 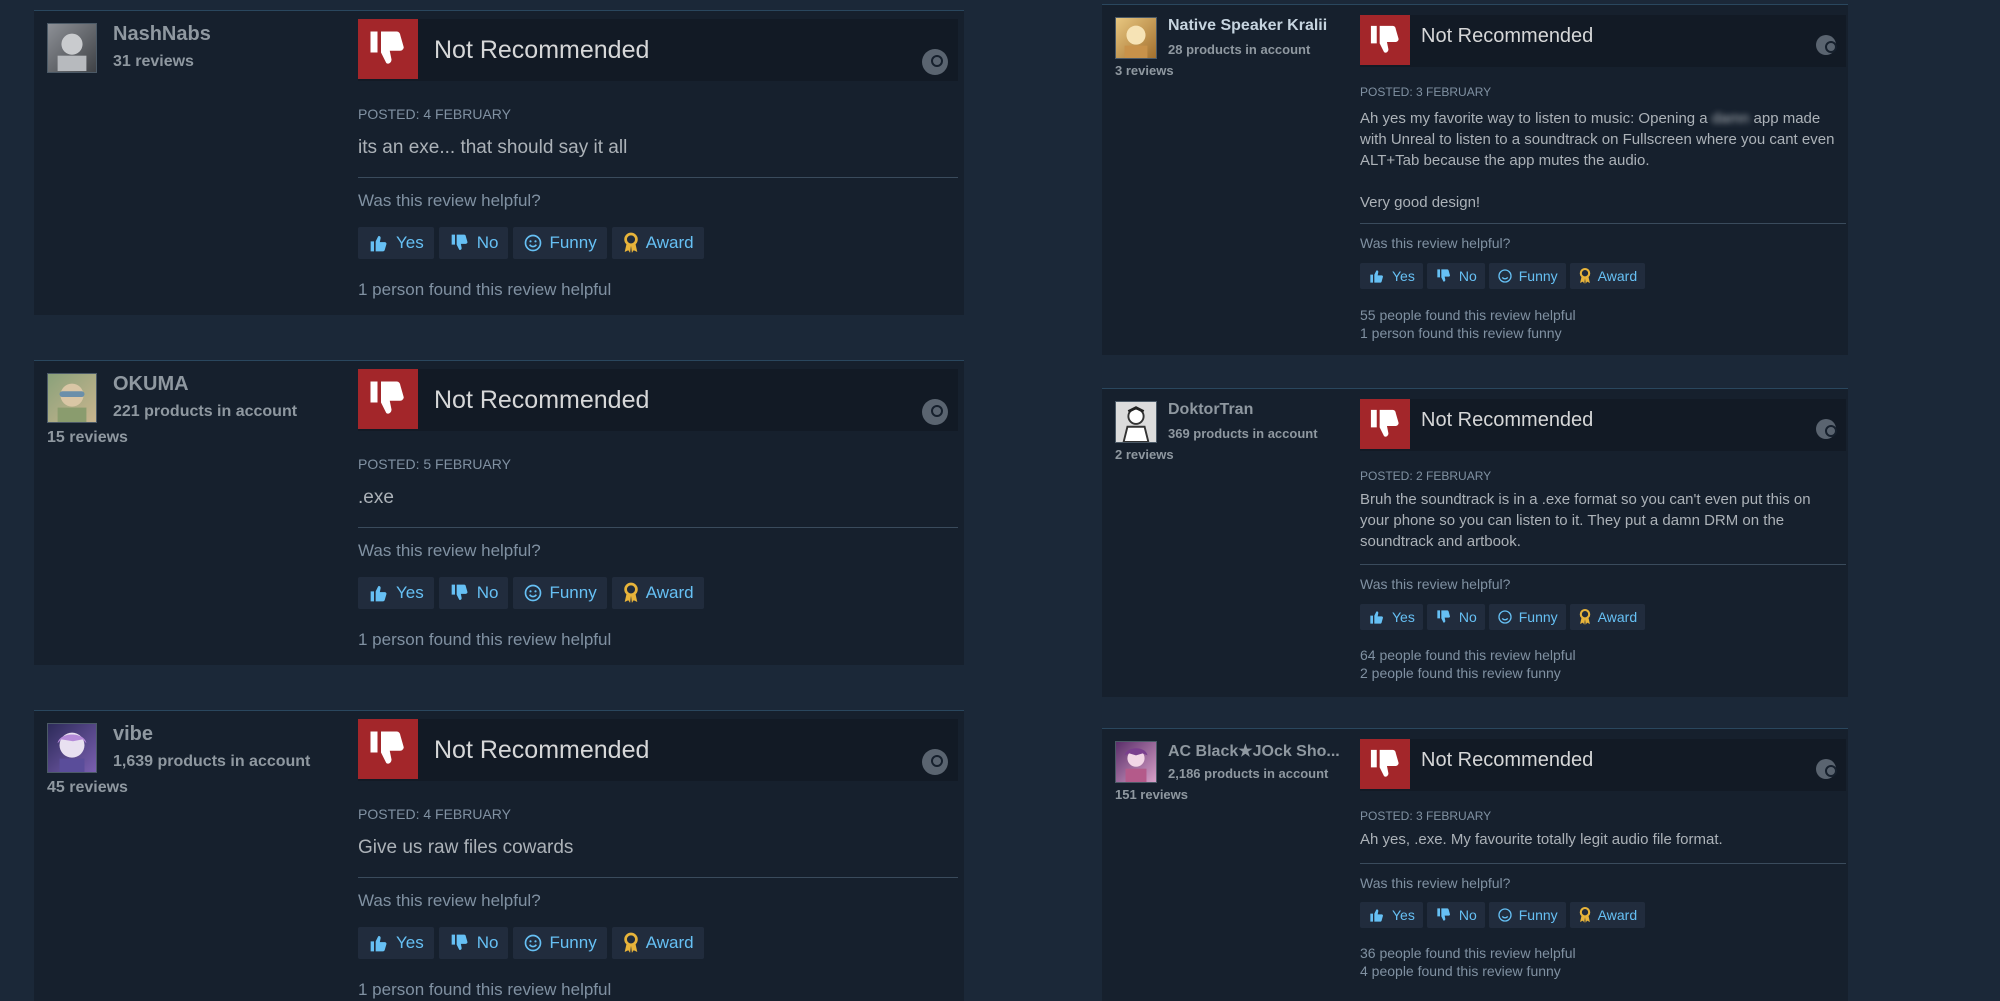 What do you see at coordinates (1468, 655) in the screenshot?
I see `helpful-count: 64 people found this review helpful` at bounding box center [1468, 655].